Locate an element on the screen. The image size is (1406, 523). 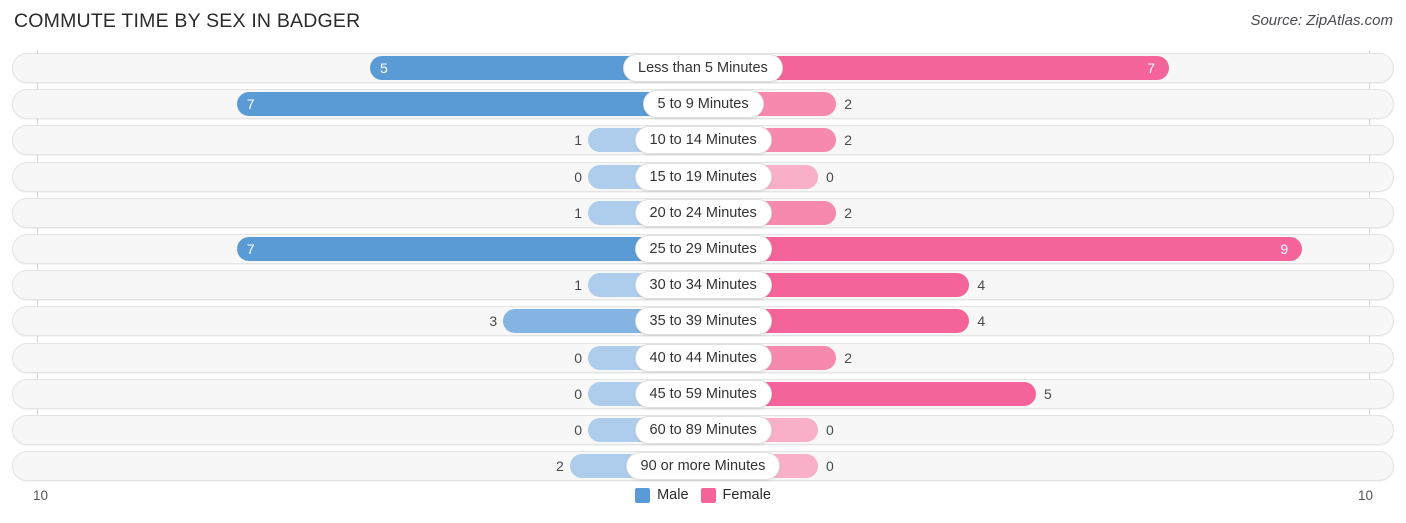
table-row: 0 0 60 to 89 Minutes is located at coordinates (703, 430).